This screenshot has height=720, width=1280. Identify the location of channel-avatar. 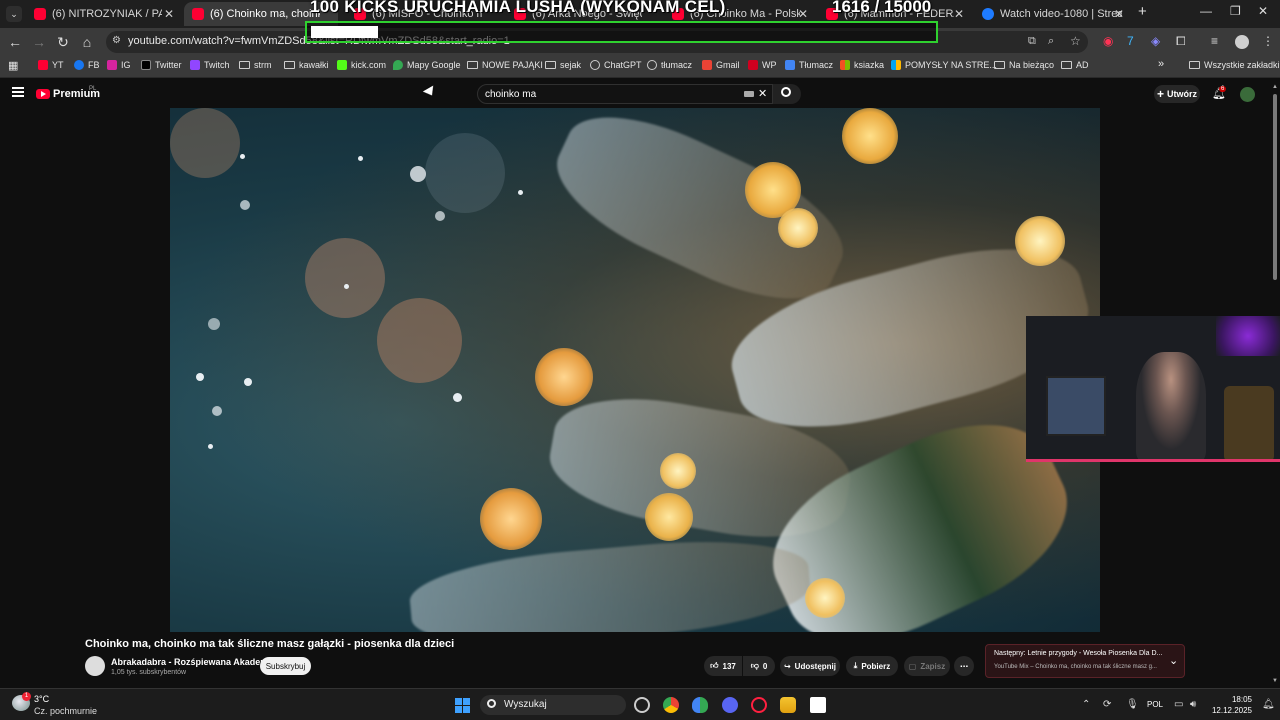
(95, 666).